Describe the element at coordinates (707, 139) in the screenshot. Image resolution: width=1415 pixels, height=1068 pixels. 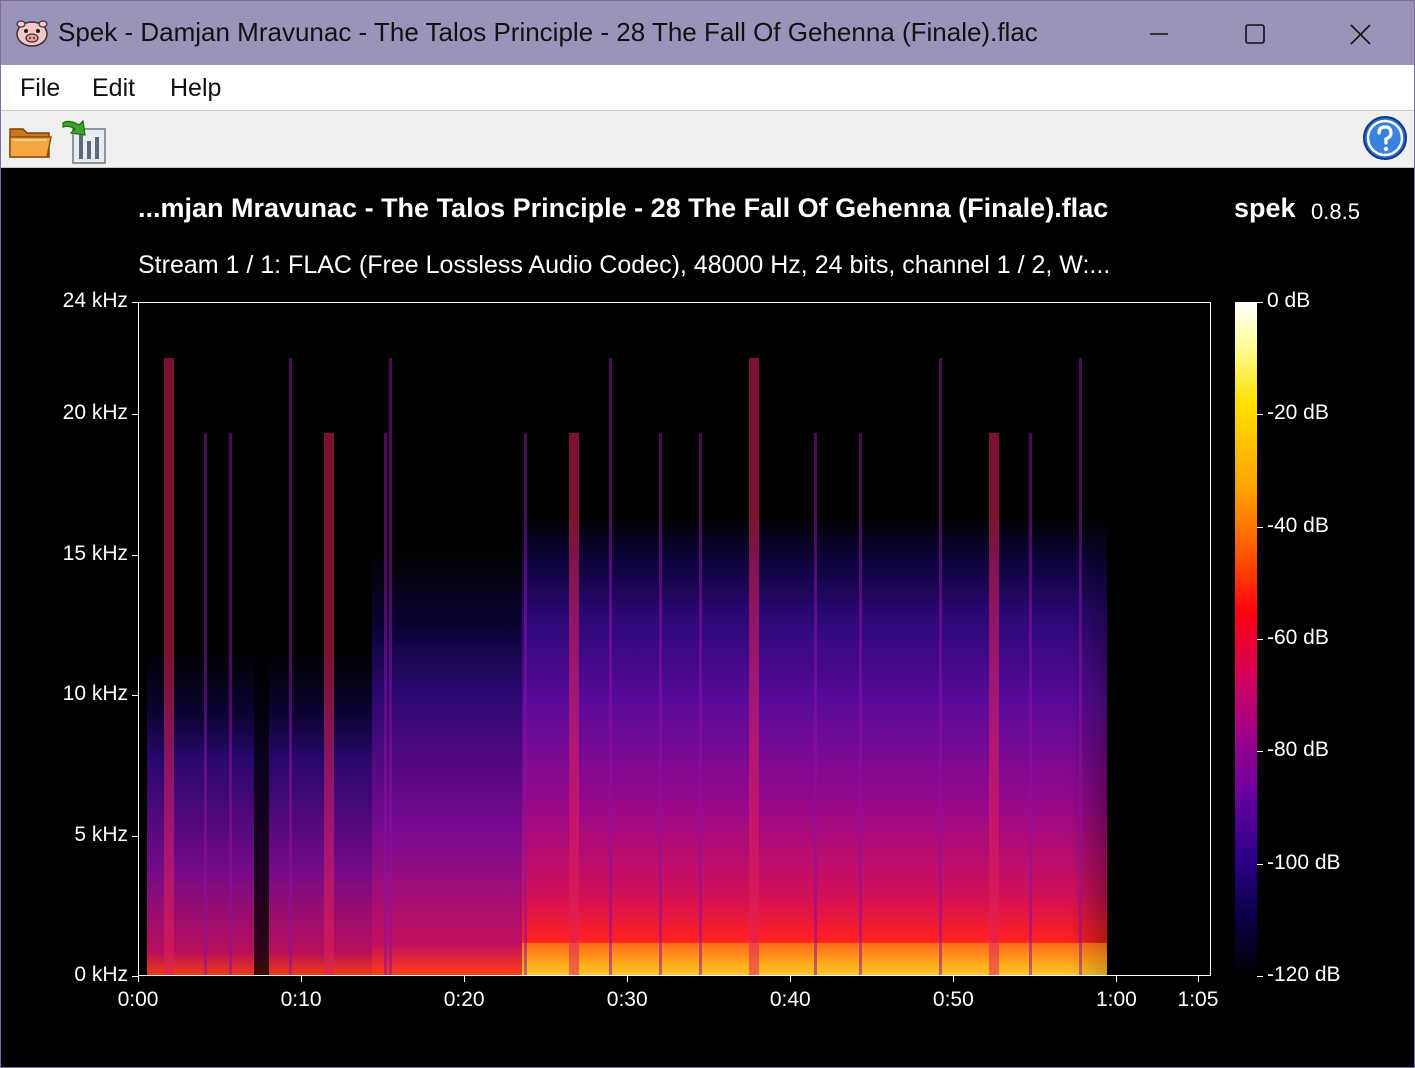
I see `toolbar` at that location.